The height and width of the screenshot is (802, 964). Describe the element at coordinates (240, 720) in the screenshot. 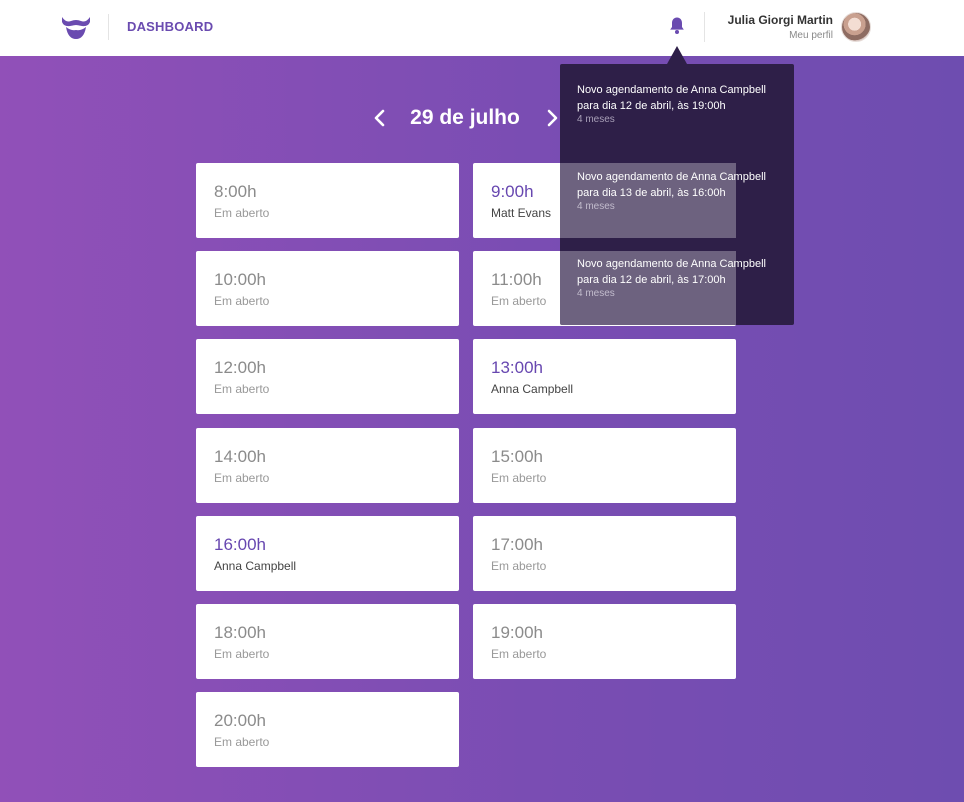

I see `slot-time: 20:00h` at that location.